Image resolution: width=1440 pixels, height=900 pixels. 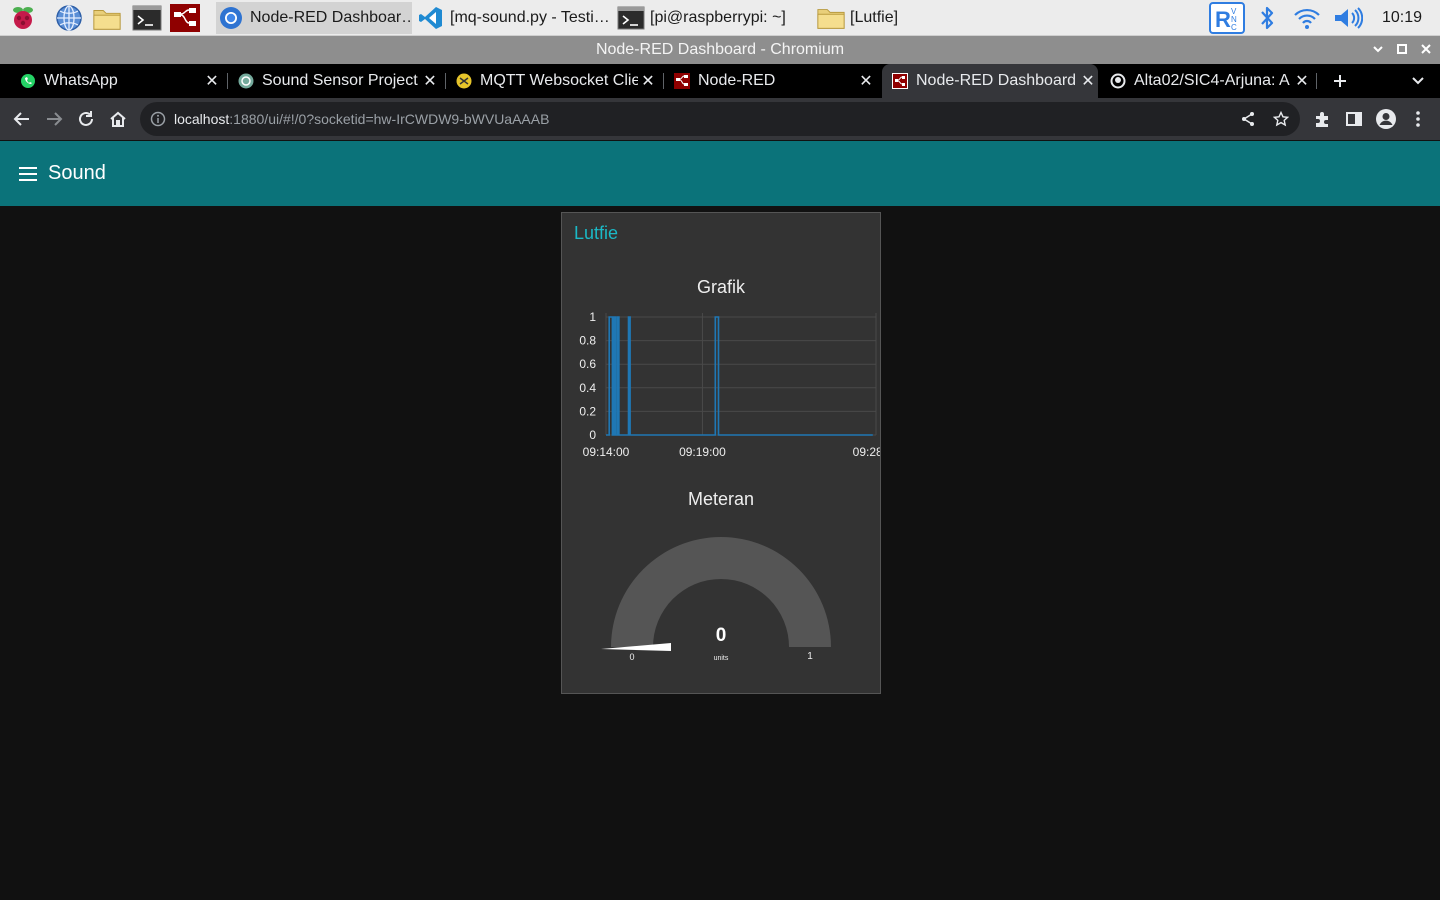 What do you see at coordinates (23, 18) in the screenshot?
I see `raspberry-menu-icon` at bounding box center [23, 18].